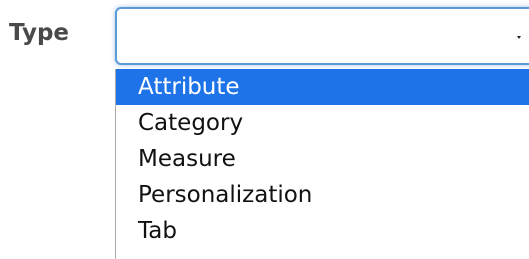 The width and height of the screenshot is (529, 259). Describe the element at coordinates (322, 159) in the screenshot. I see `option-measure: Measure` at that location.